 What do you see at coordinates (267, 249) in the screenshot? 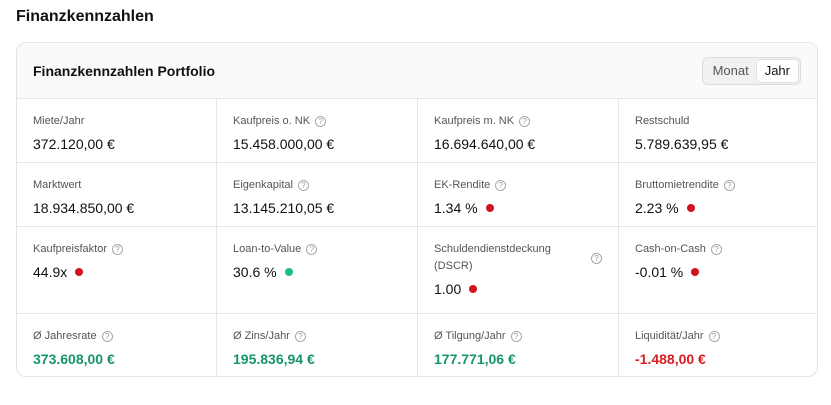
I see `metric-label: Loan-to-Value` at bounding box center [267, 249].